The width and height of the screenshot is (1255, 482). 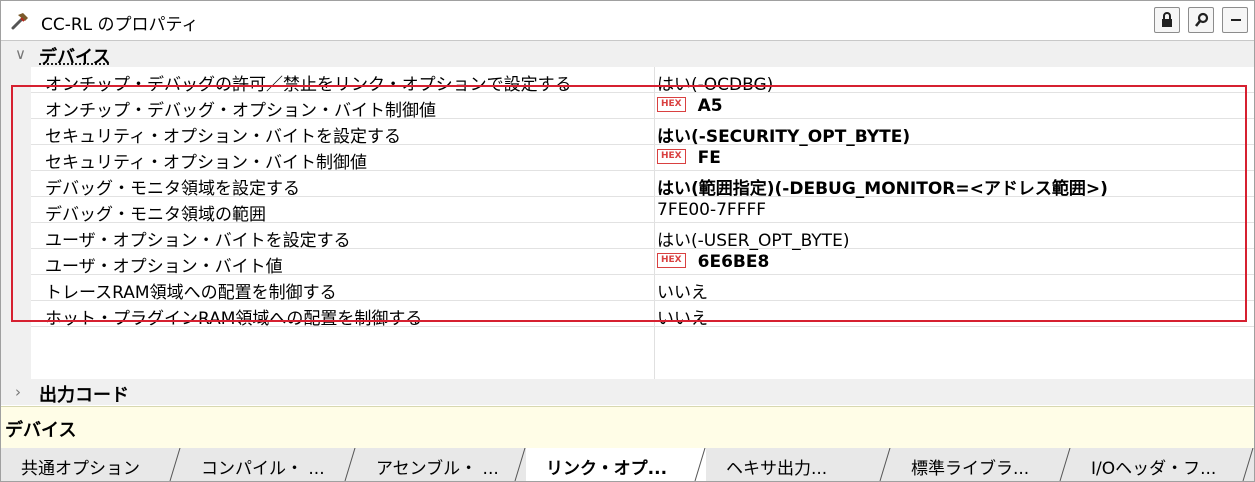 What do you see at coordinates (80, 469) in the screenshot?
I see `tab-label: 共通オプション` at bounding box center [80, 469].